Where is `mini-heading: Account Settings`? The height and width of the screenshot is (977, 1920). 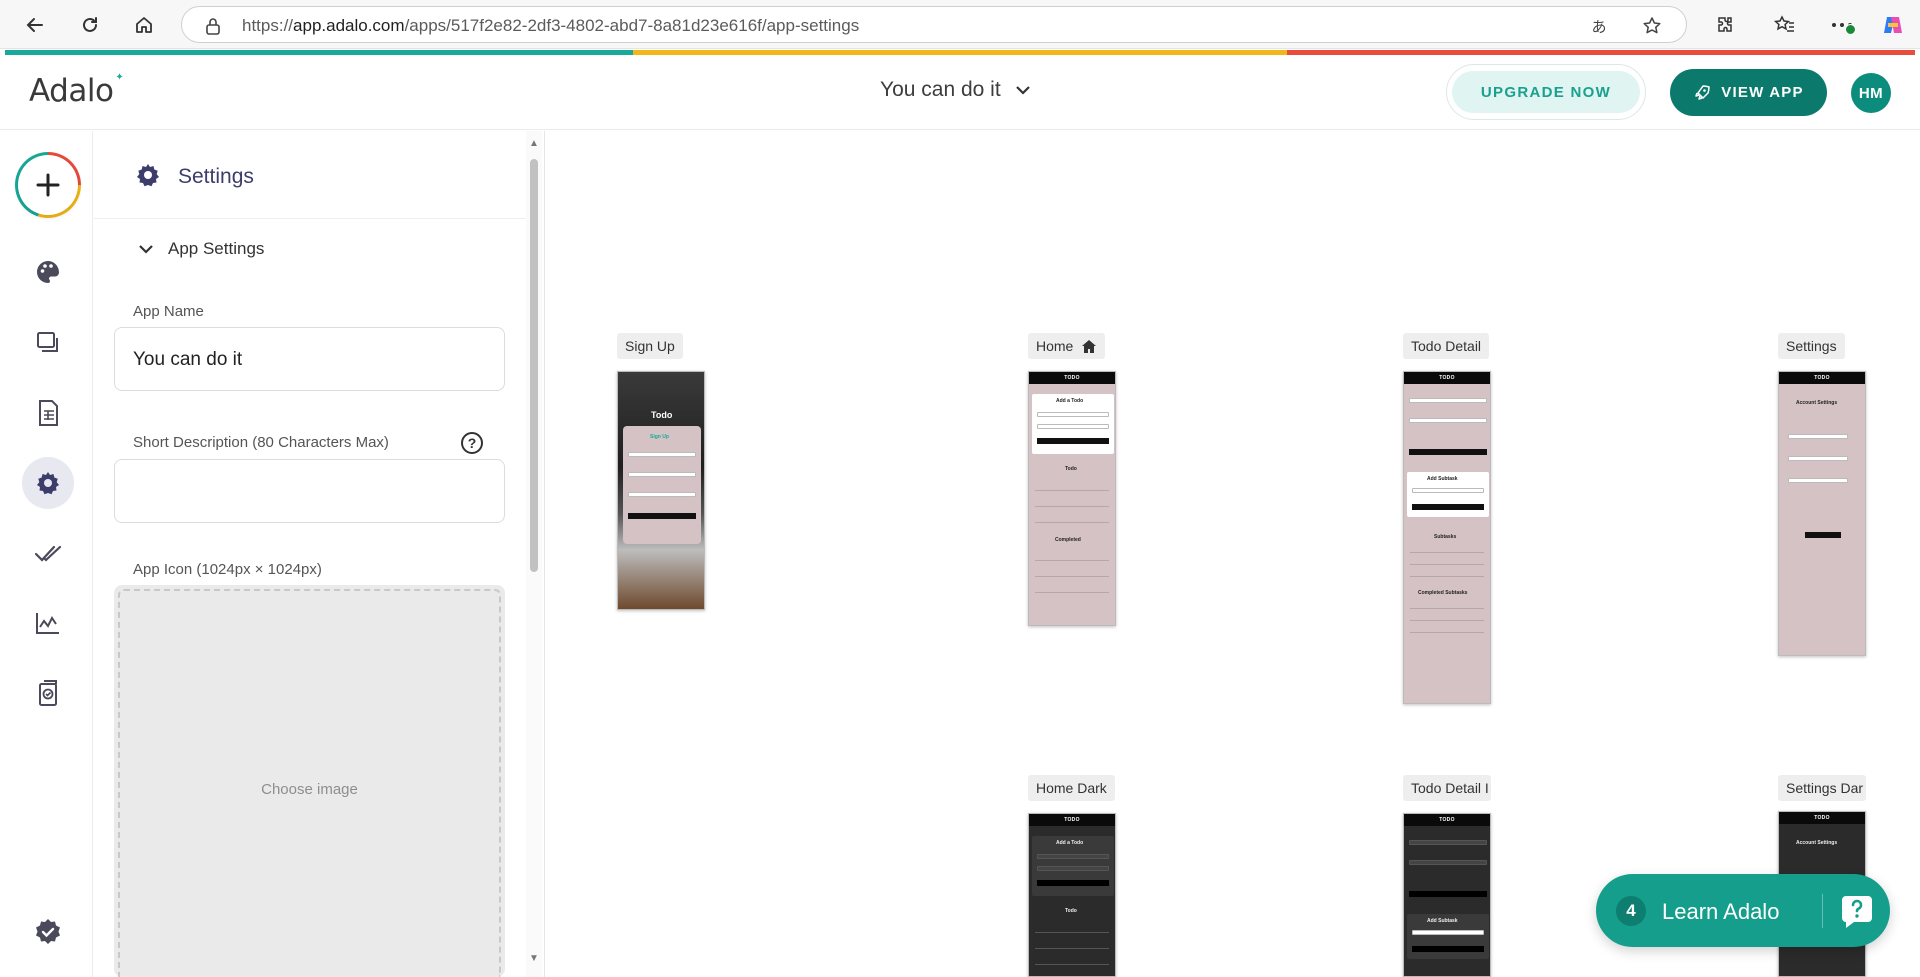
mini-heading: Account Settings is located at coordinates (1817, 843).